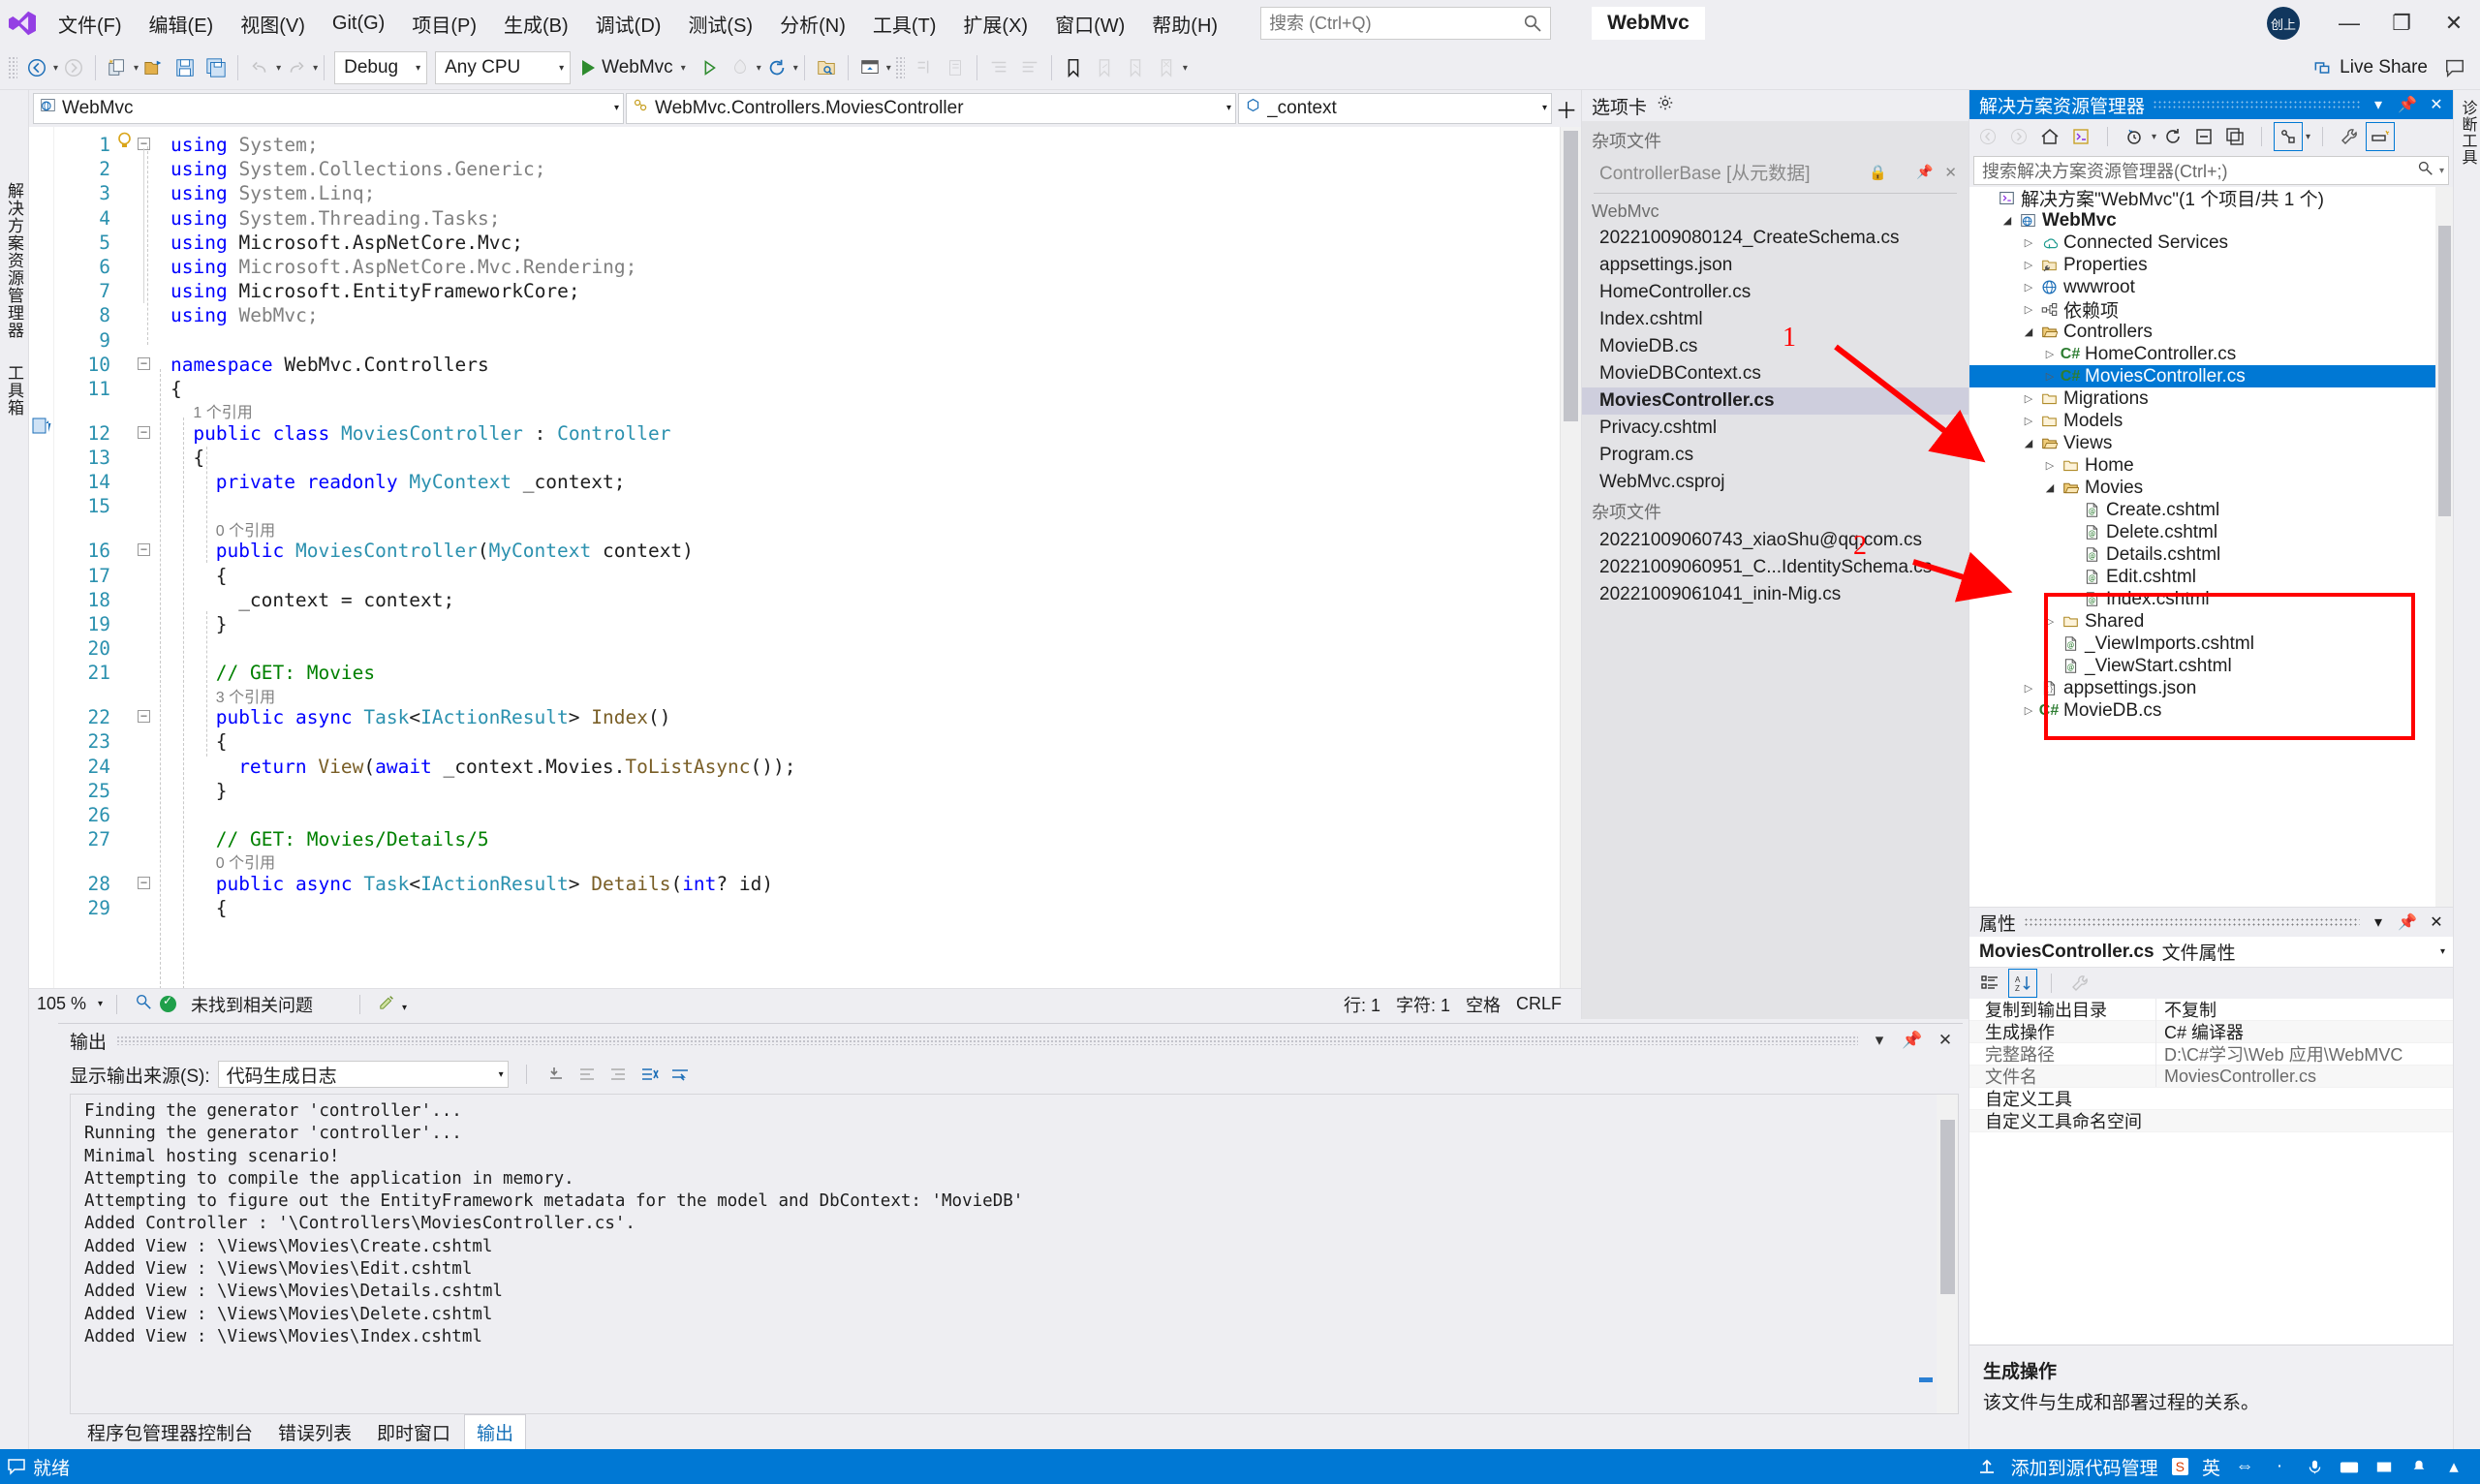 Image resolution: width=2480 pixels, height=1484 pixels. I want to click on navbar-member-combo: _context ▾, so click(1395, 108).